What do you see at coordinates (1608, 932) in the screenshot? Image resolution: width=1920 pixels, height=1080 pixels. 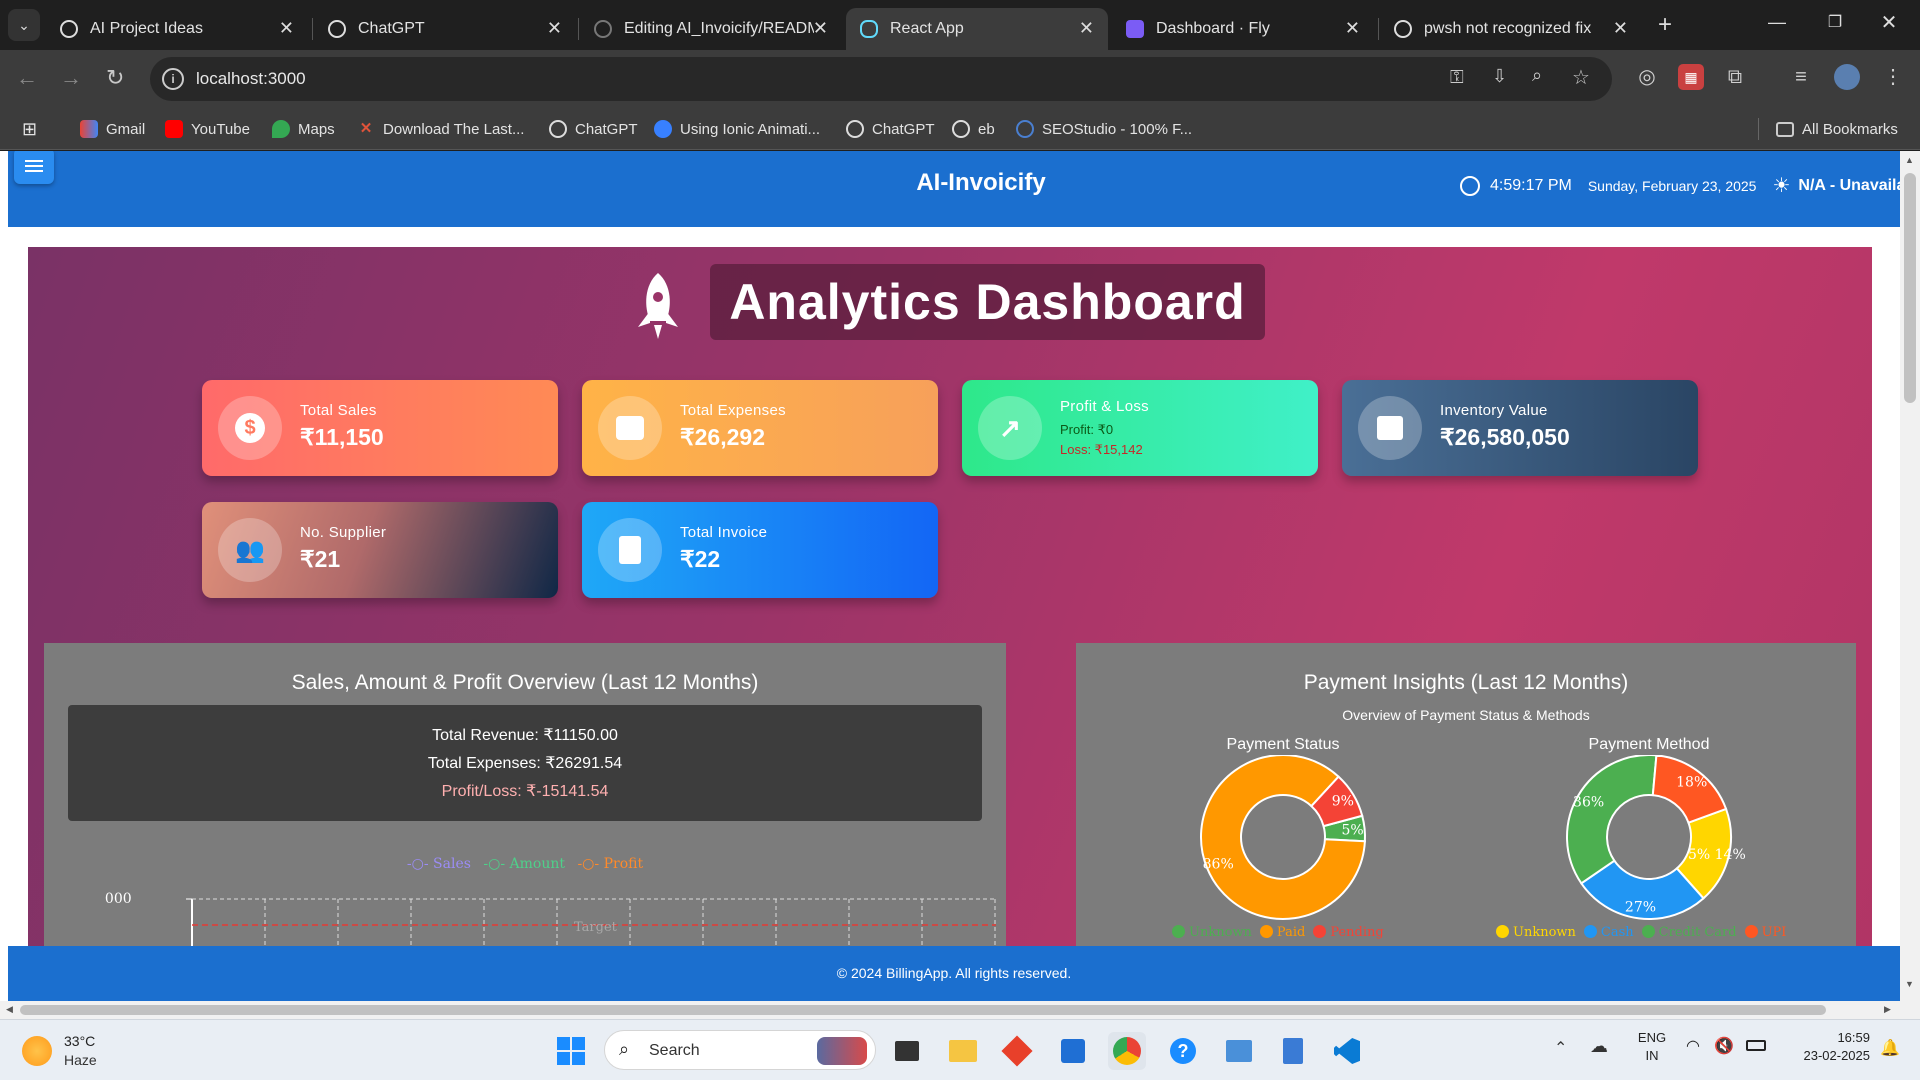 I see `legend-item-cash: Cash` at bounding box center [1608, 932].